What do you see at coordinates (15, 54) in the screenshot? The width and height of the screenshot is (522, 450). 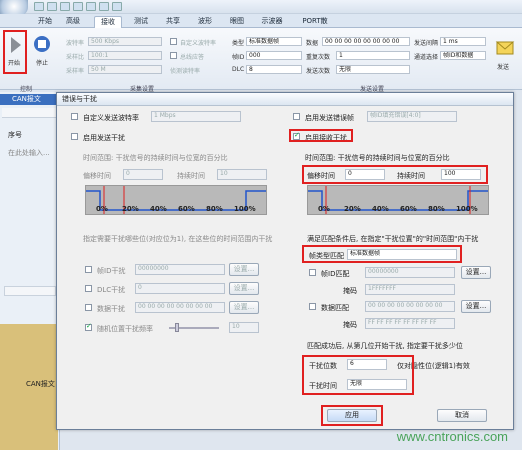 I see `start-button: 开始` at bounding box center [15, 54].